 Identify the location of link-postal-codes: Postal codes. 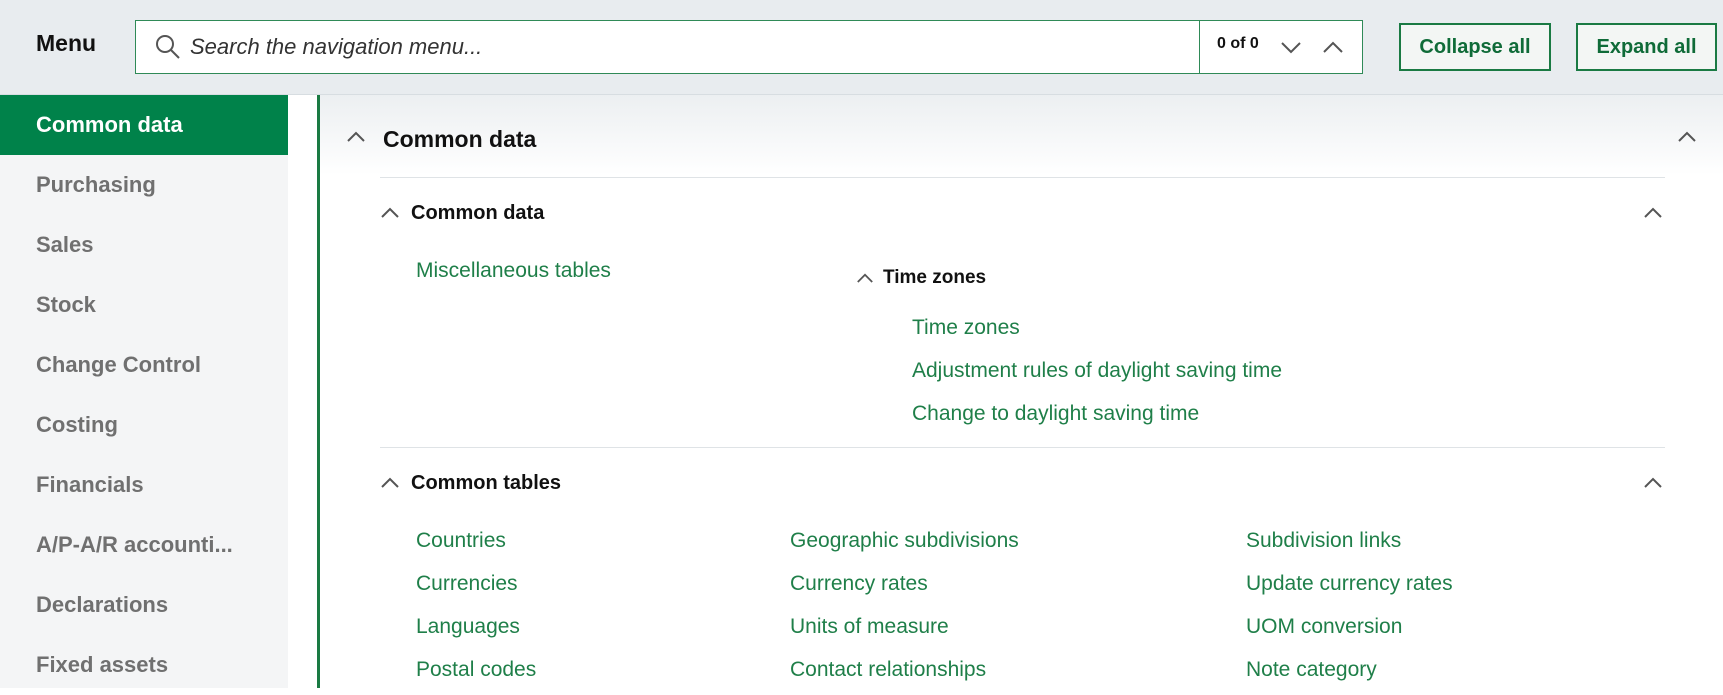
(476, 670).